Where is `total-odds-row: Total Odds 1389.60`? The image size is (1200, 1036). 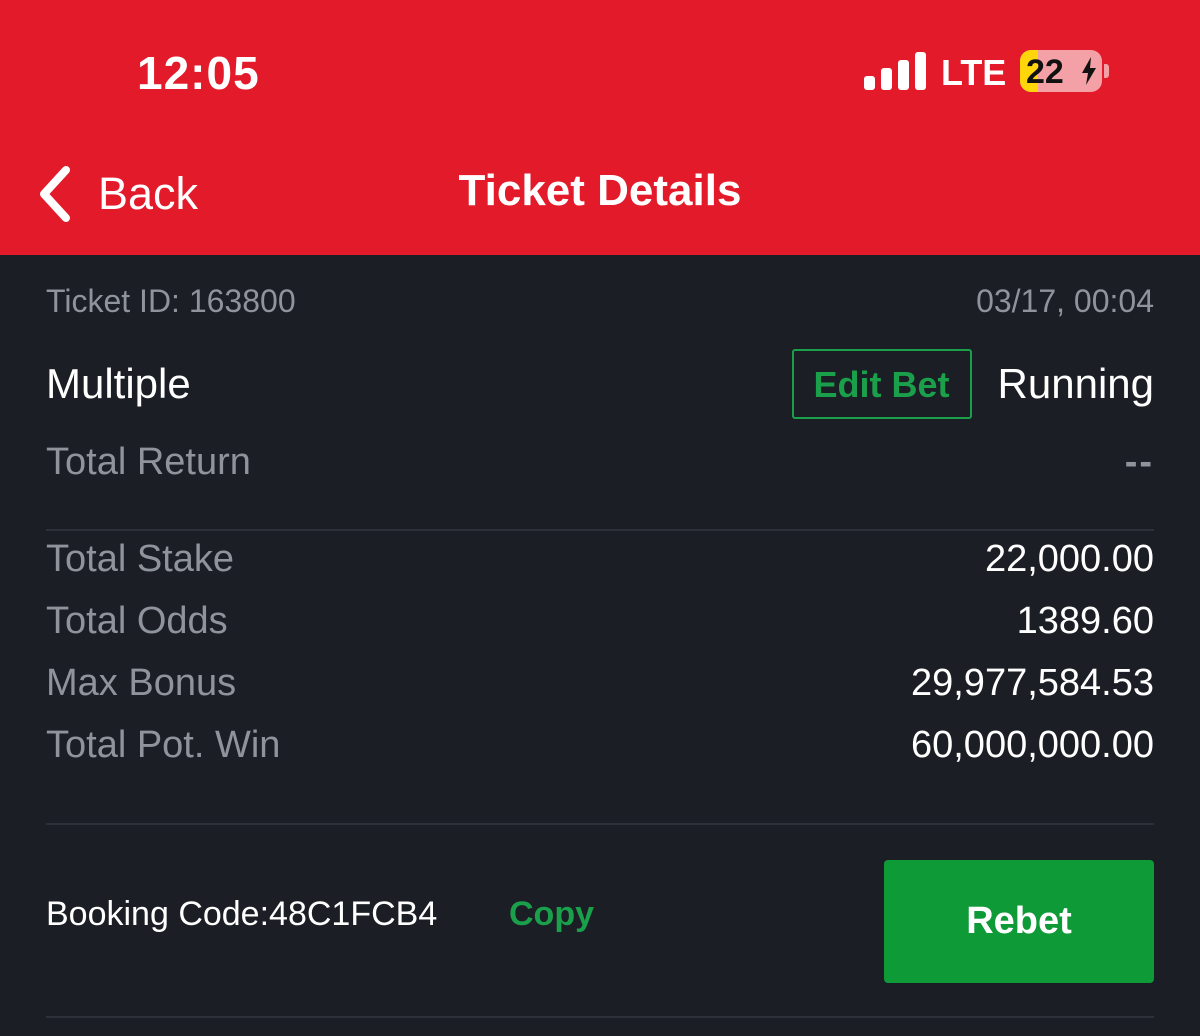 total-odds-row: Total Odds 1389.60 is located at coordinates (600, 621).